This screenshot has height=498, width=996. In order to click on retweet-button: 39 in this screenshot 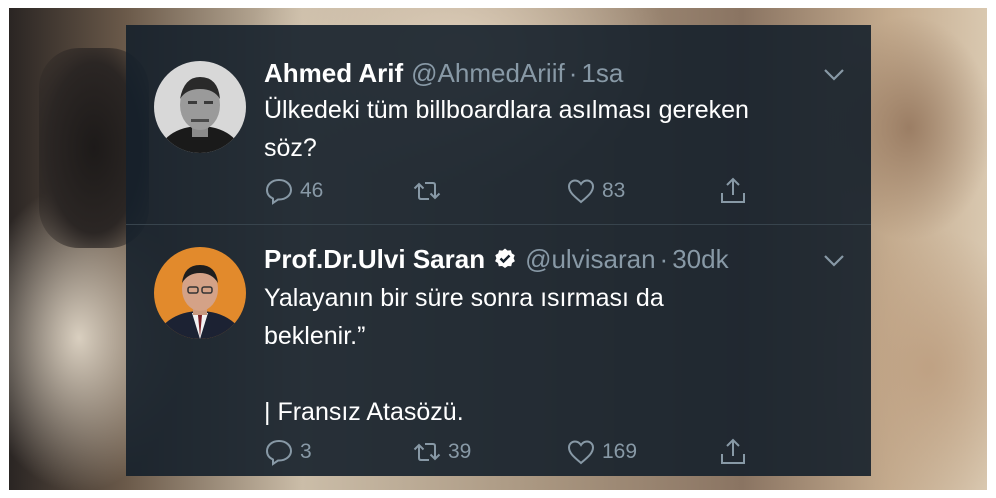, I will do `click(441, 452)`.